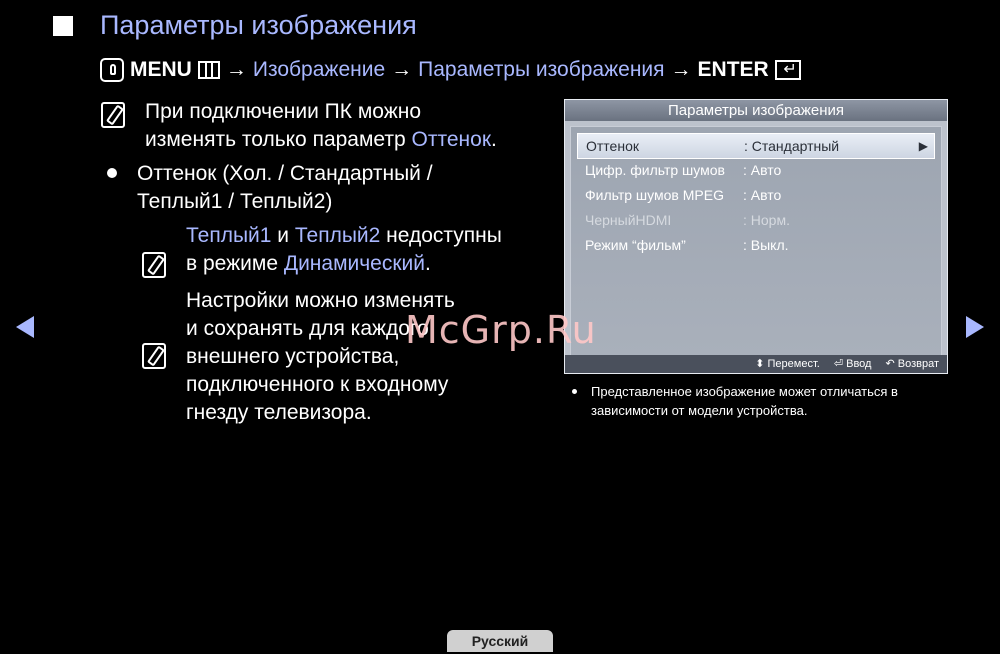 This screenshot has width=1000, height=654. Describe the element at coordinates (699, 410) in the screenshot. I see `disclaimer-line: зависимости от модели устройства.` at that location.